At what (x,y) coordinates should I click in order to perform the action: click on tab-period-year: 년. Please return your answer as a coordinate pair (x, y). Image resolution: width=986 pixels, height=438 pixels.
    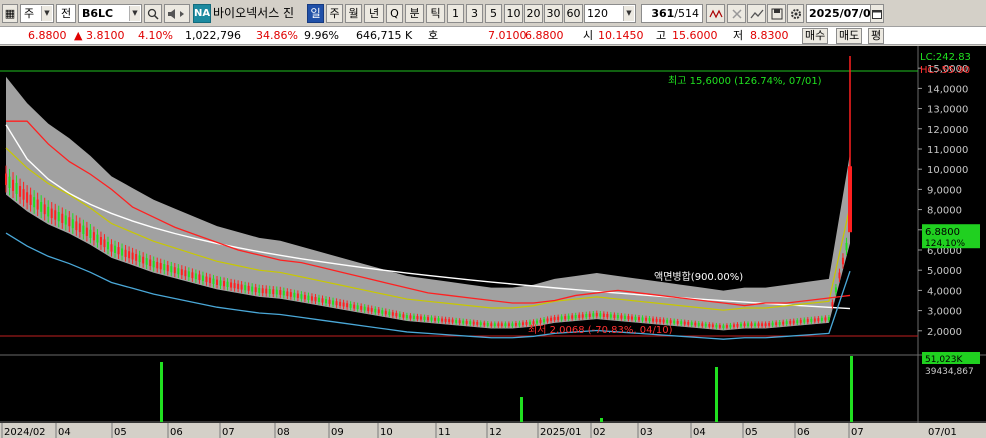
    Looking at the image, I should click on (374, 13).